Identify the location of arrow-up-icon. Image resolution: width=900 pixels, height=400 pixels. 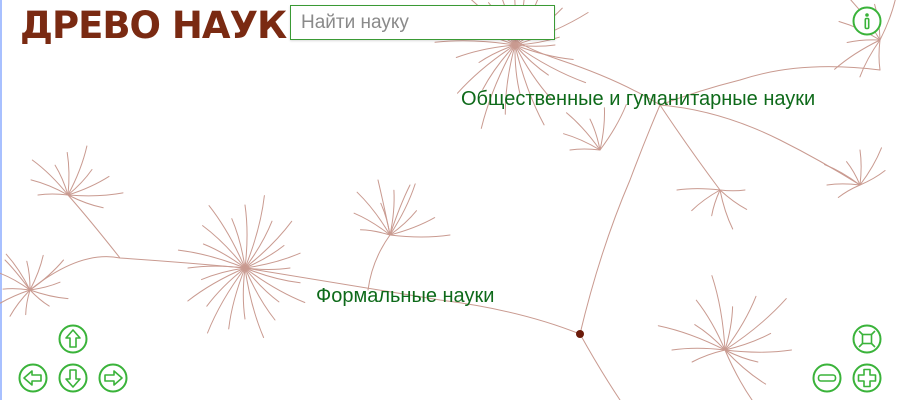
(73, 339).